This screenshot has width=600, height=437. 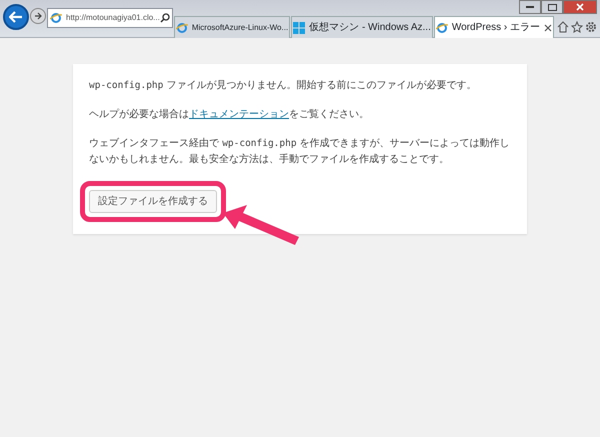 I want to click on restore-button, so click(x=552, y=7).